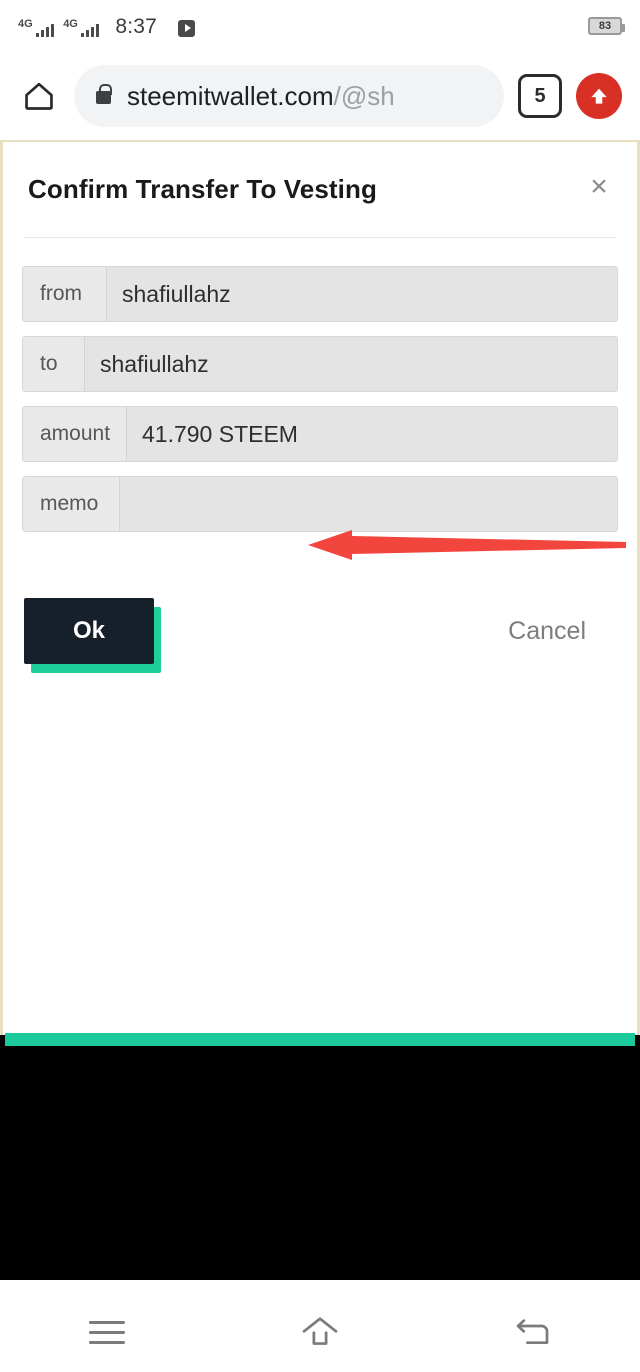  What do you see at coordinates (372, 434) in the screenshot?
I see `field-value: 41.790 STEEM` at bounding box center [372, 434].